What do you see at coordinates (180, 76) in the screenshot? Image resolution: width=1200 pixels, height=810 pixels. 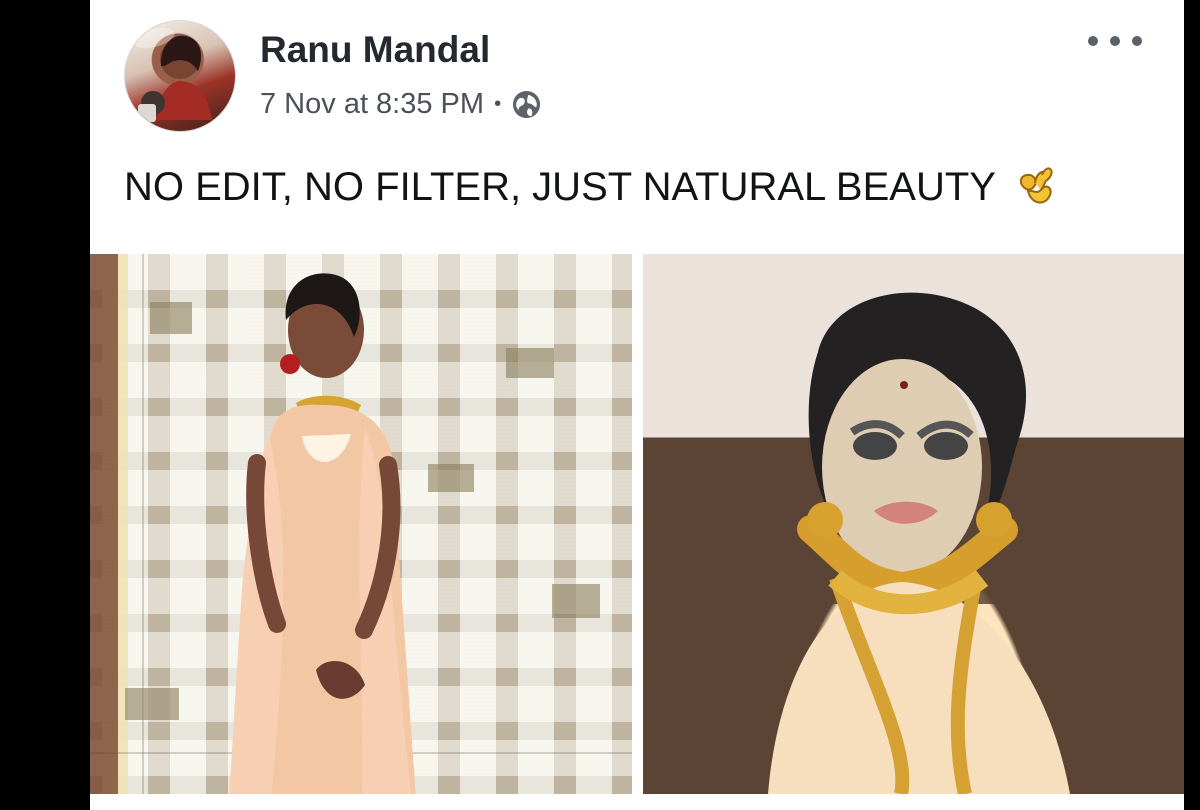 I see `author-avatar` at bounding box center [180, 76].